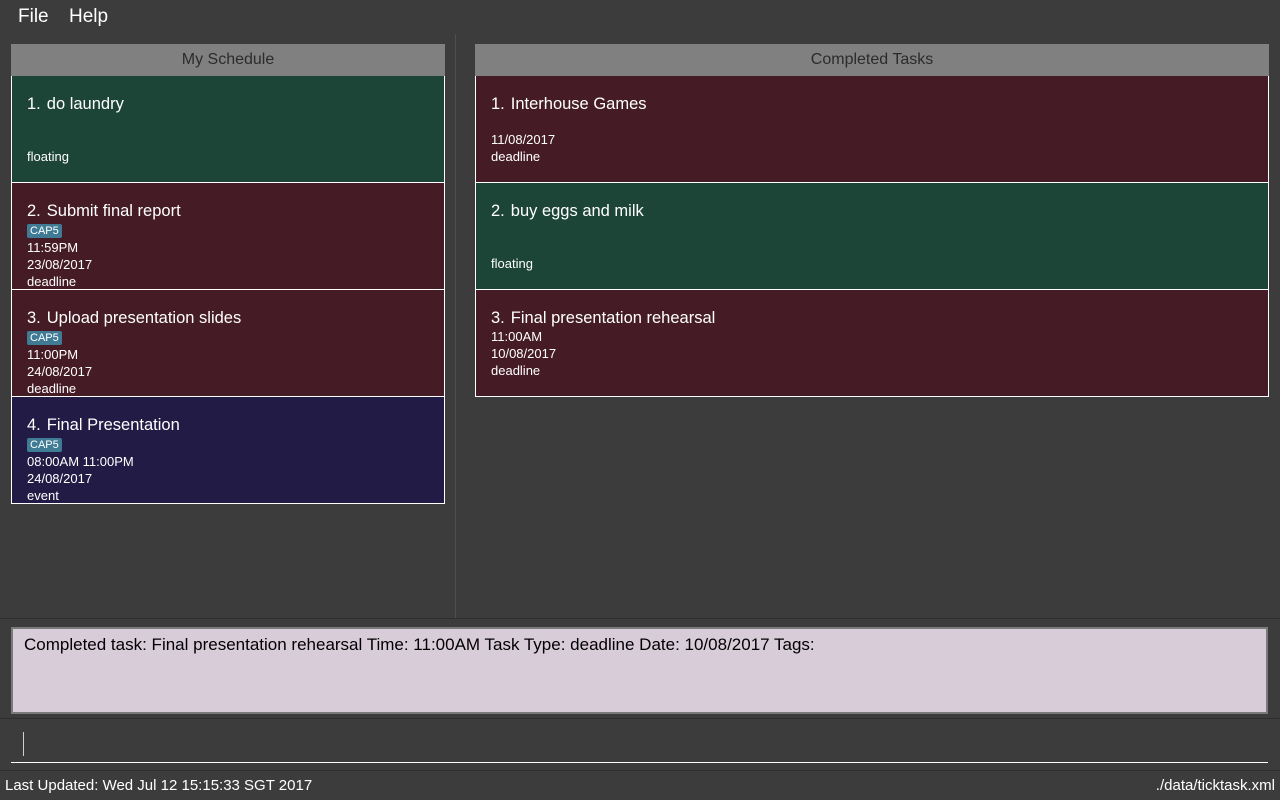 This screenshot has width=1280, height=800. I want to click on task-date: 11/08/2017, so click(523, 139).